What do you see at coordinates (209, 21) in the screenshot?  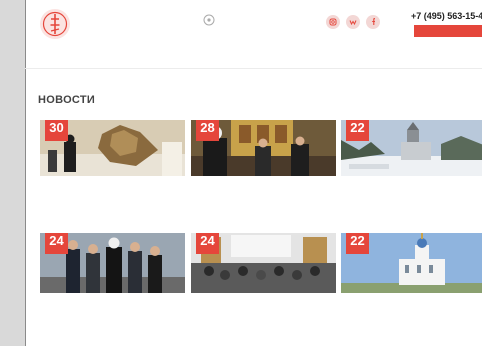 I see `map-pin-icon` at bounding box center [209, 21].